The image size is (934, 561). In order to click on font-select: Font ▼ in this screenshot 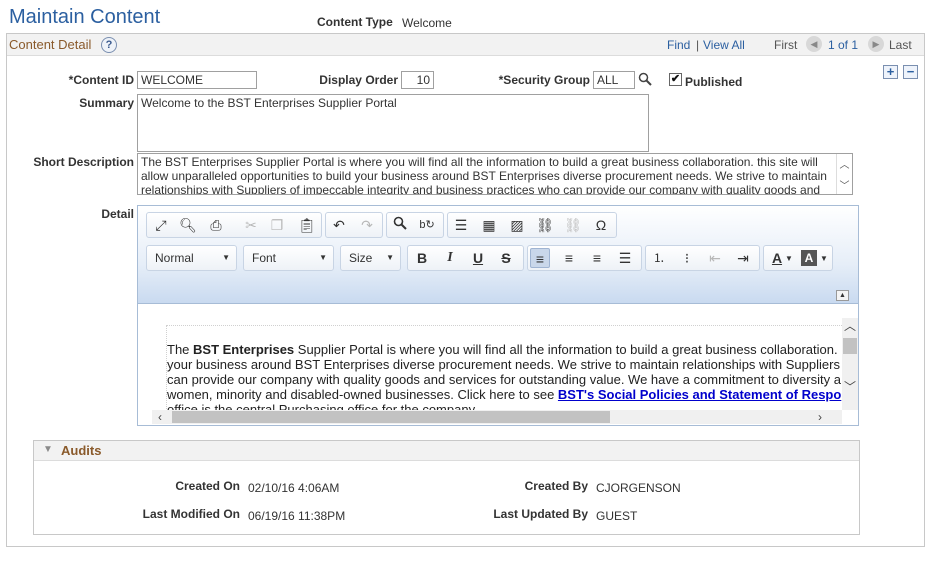, I will do `click(288, 258)`.